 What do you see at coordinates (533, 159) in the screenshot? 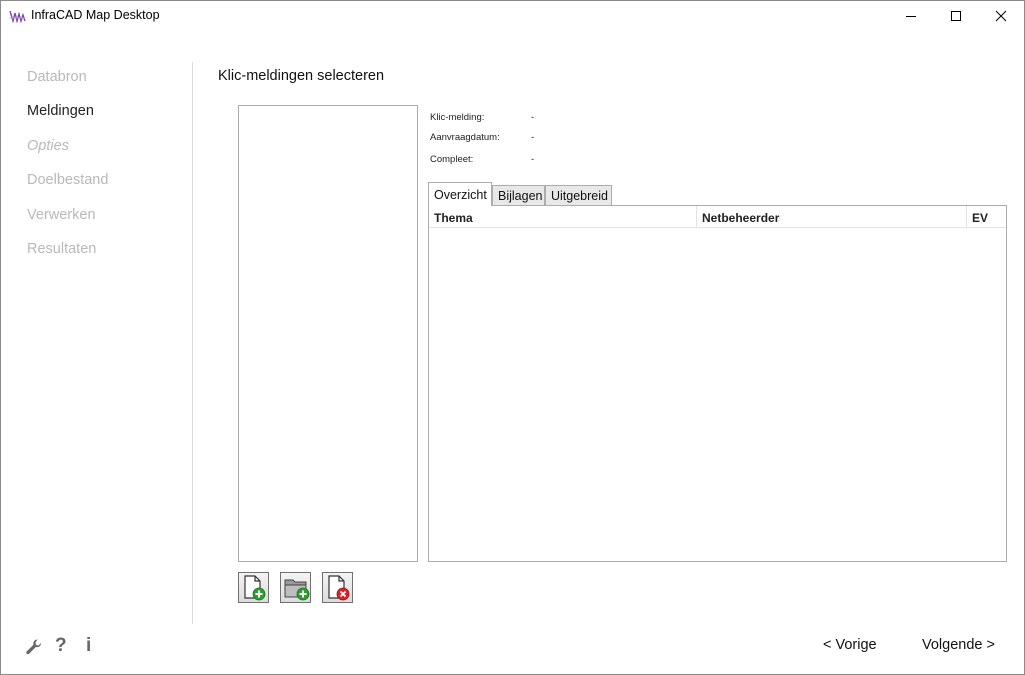
I see `compleet-value: -` at bounding box center [533, 159].